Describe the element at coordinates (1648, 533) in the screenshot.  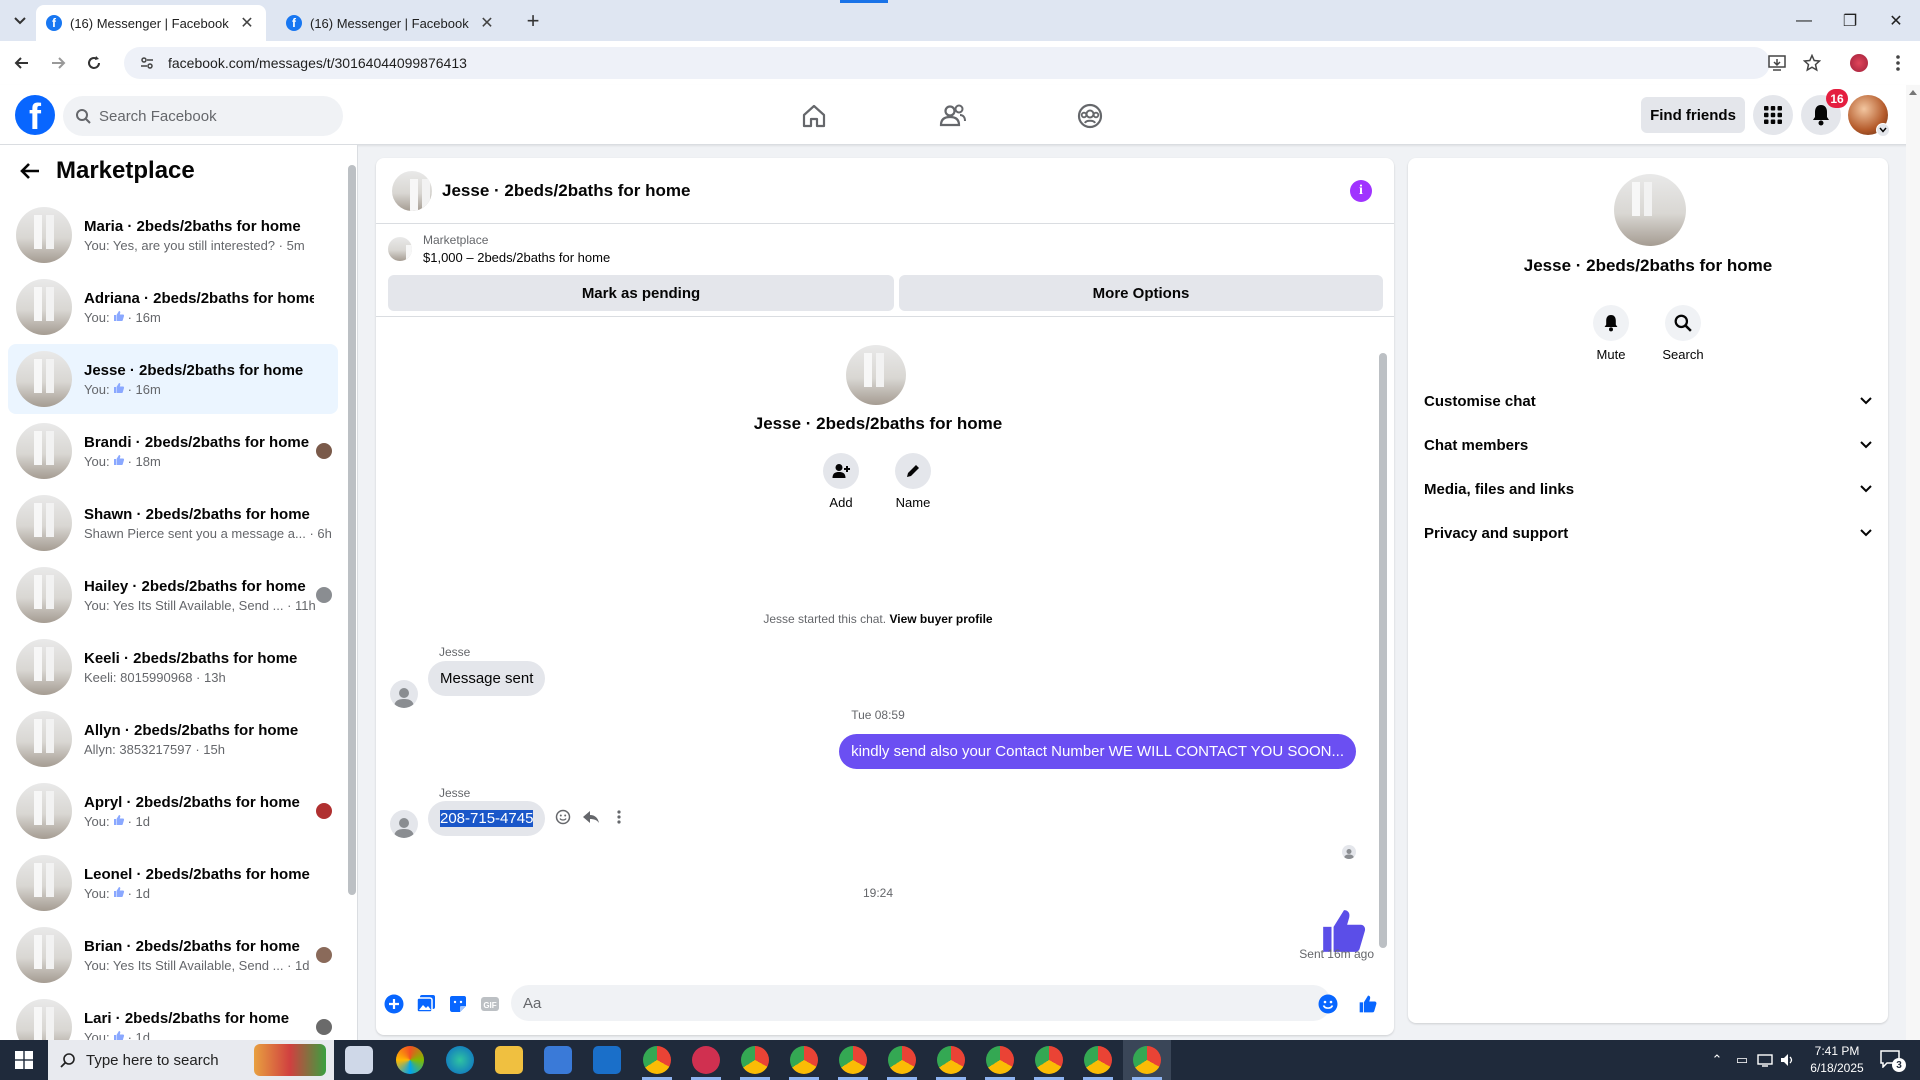
I see `privacy-support-section: Privacy and support` at that location.